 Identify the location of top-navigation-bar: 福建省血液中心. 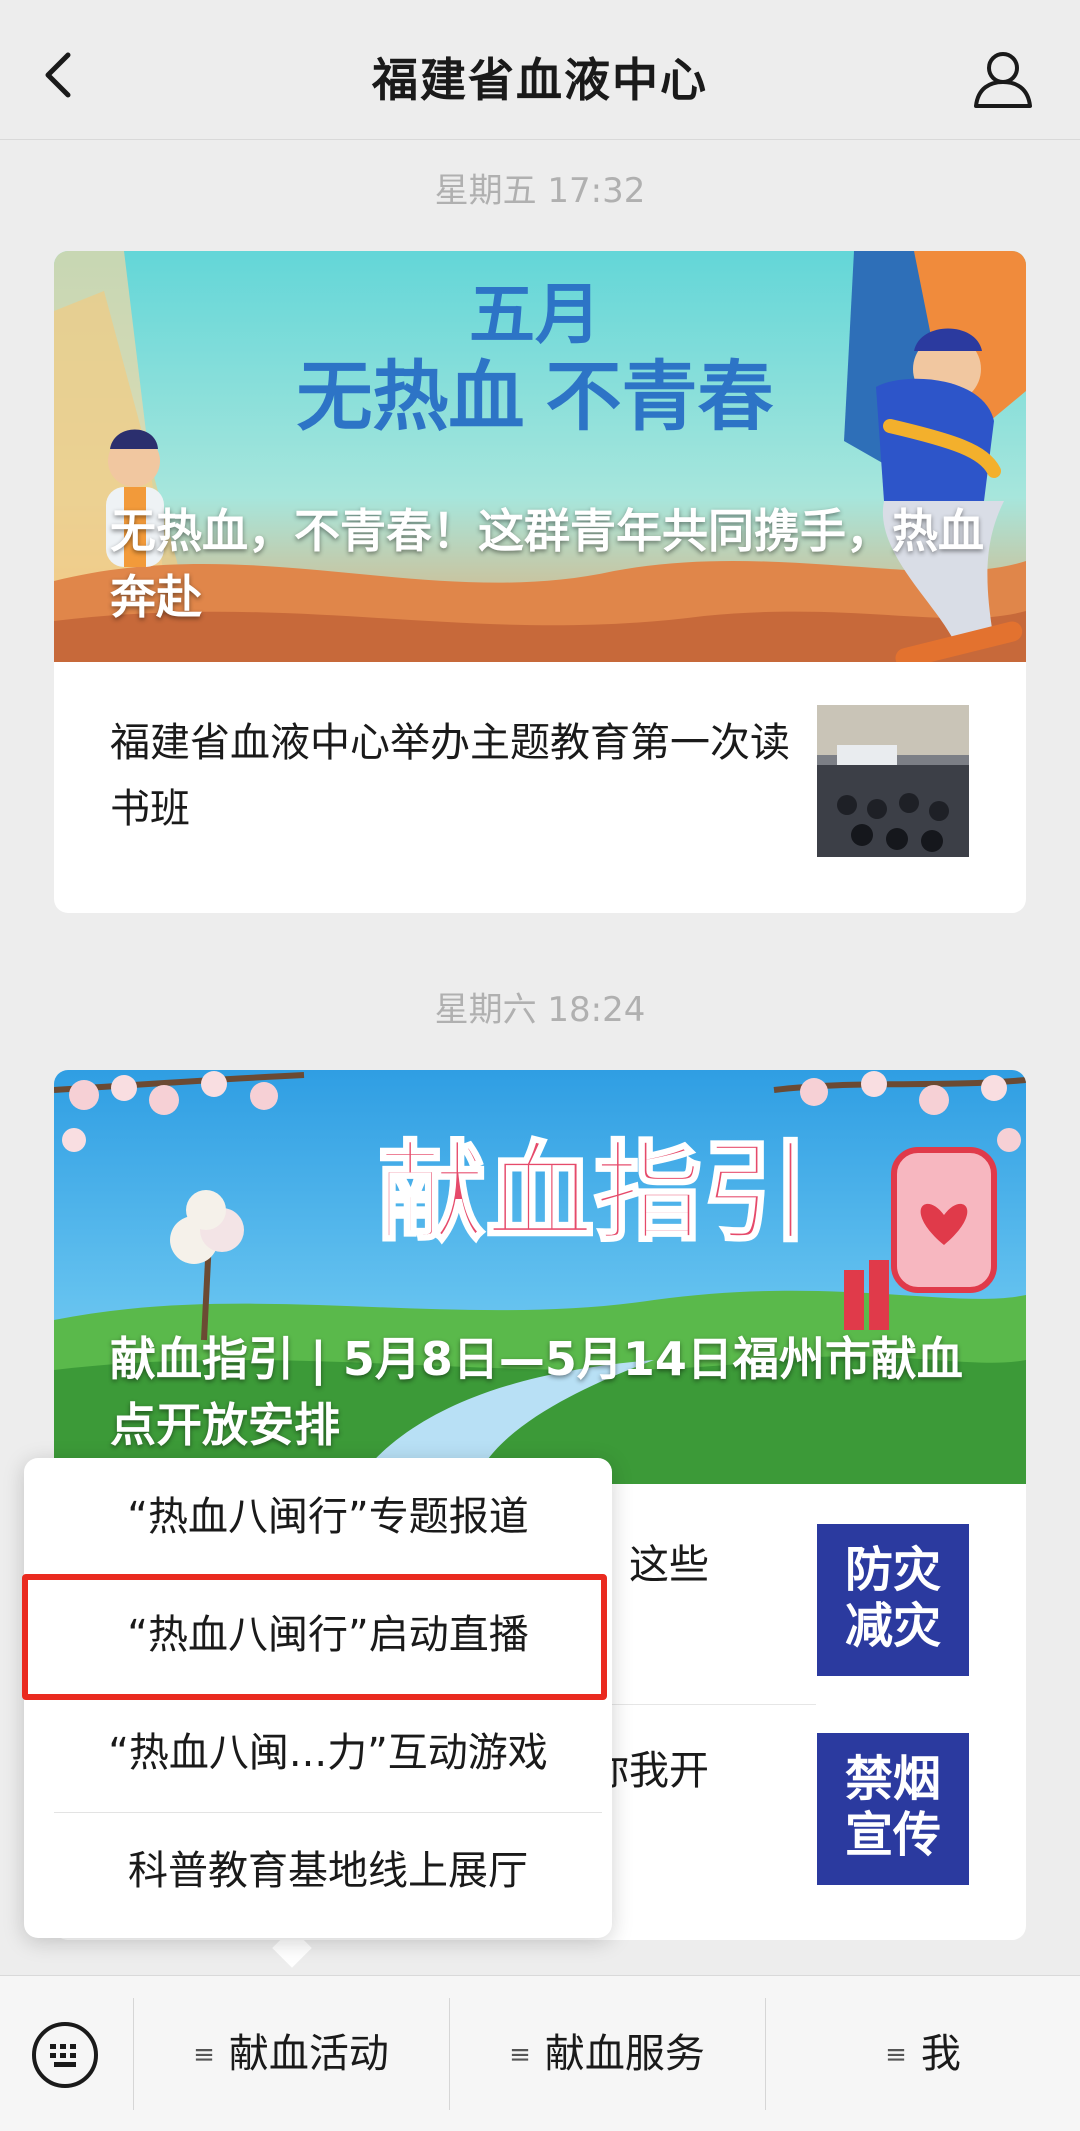
(540, 70).